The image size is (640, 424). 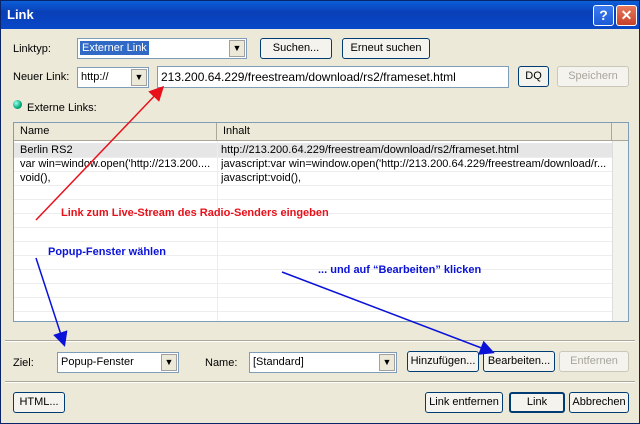 I want to click on linktyp-label: Linktyp:, so click(x=32, y=49).